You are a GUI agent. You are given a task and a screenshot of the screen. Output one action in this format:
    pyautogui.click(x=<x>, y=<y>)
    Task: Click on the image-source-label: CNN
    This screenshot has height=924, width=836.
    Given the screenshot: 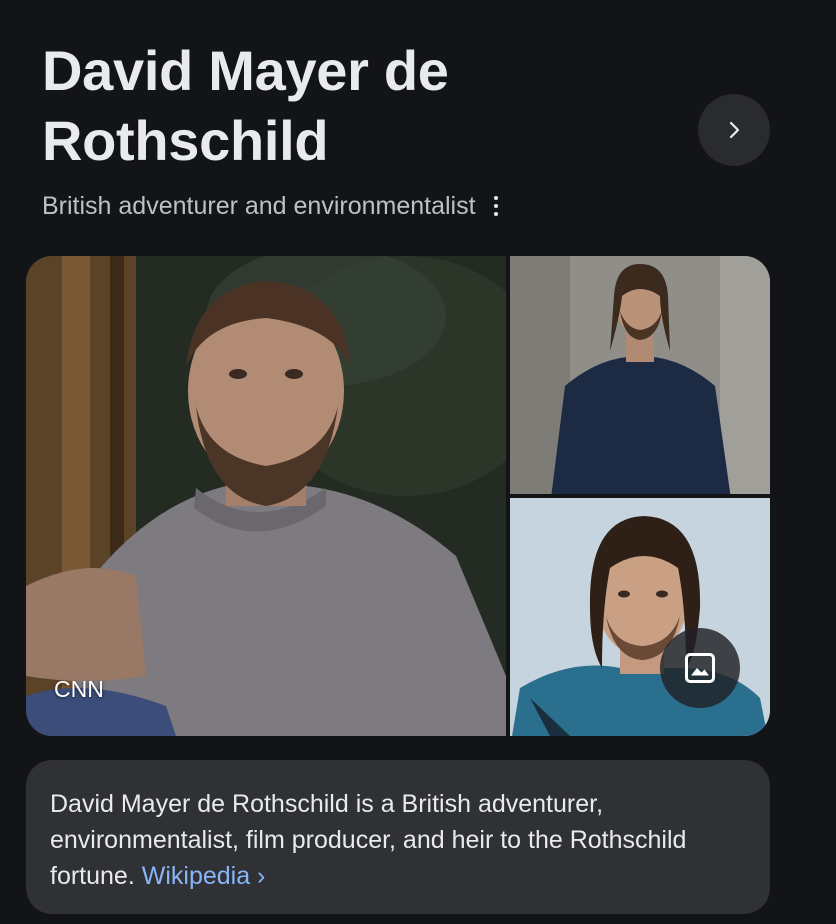 What is the action you would take?
    pyautogui.click(x=79, y=689)
    